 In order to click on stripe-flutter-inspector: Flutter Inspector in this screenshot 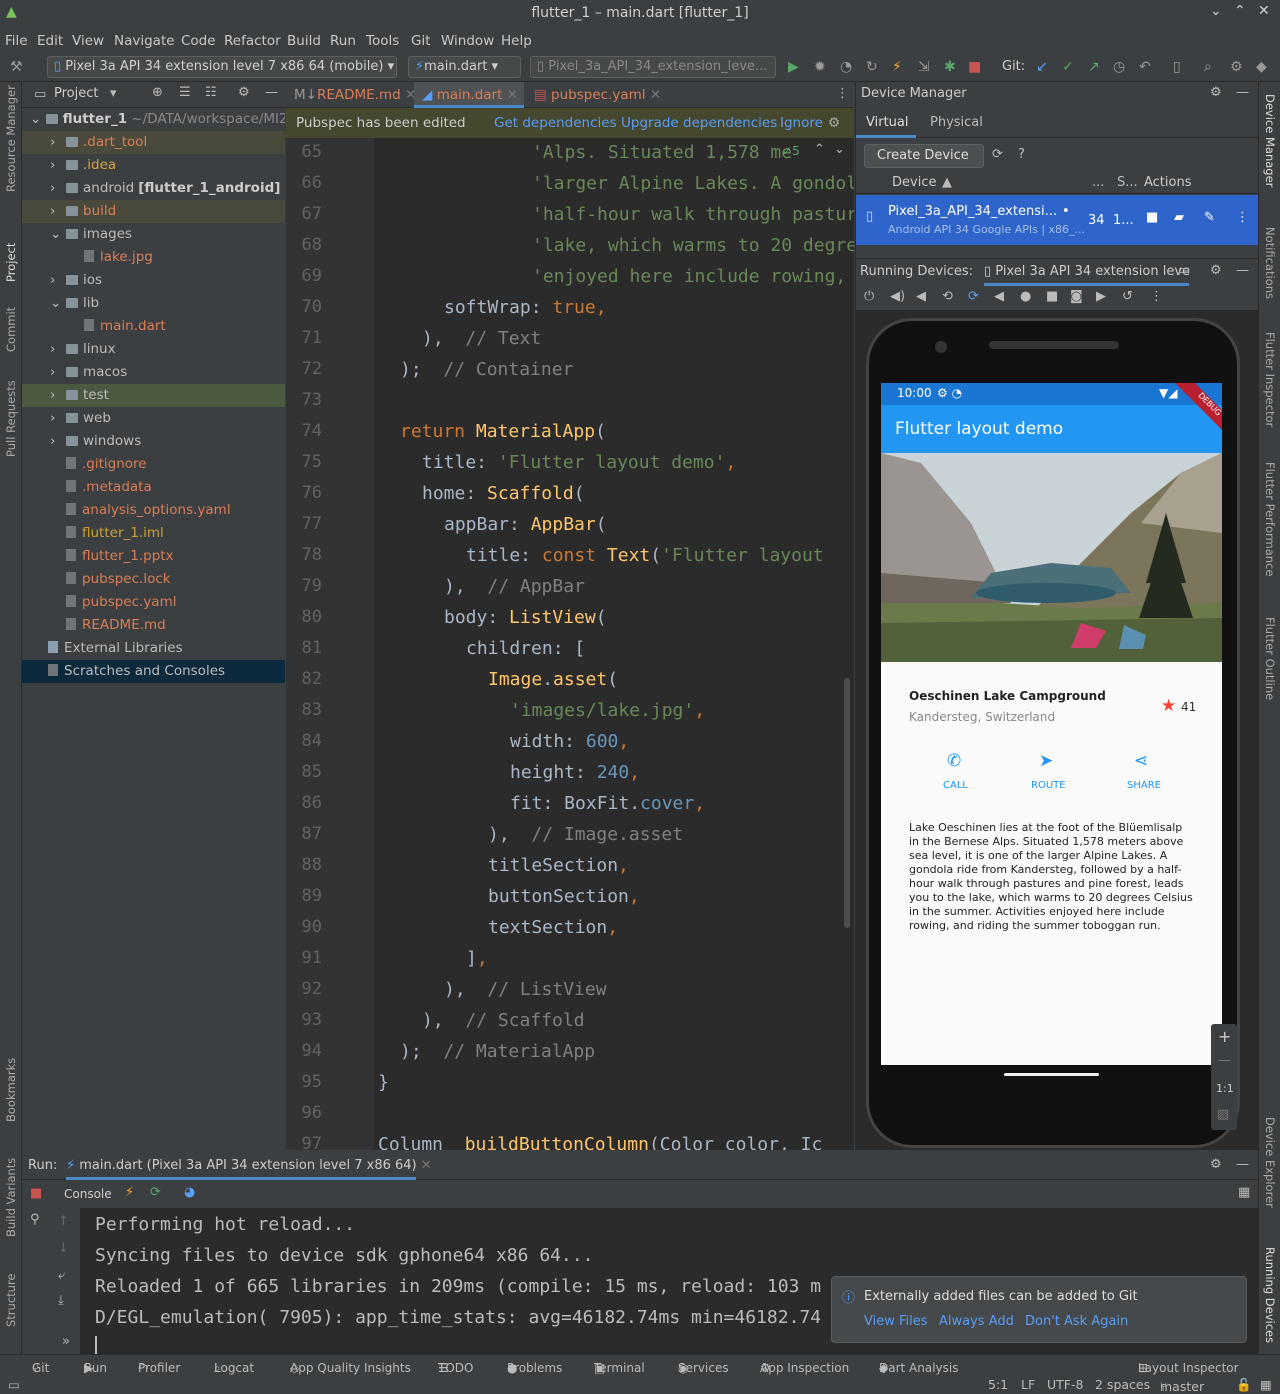, I will do `click(1270, 379)`.